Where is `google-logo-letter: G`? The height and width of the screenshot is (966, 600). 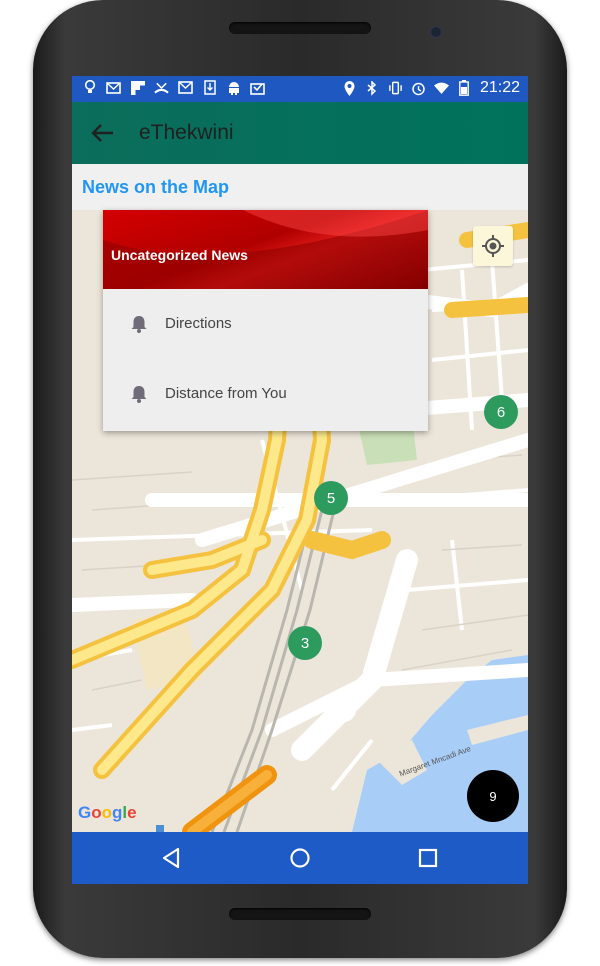
google-logo-letter: G is located at coordinates (85, 812).